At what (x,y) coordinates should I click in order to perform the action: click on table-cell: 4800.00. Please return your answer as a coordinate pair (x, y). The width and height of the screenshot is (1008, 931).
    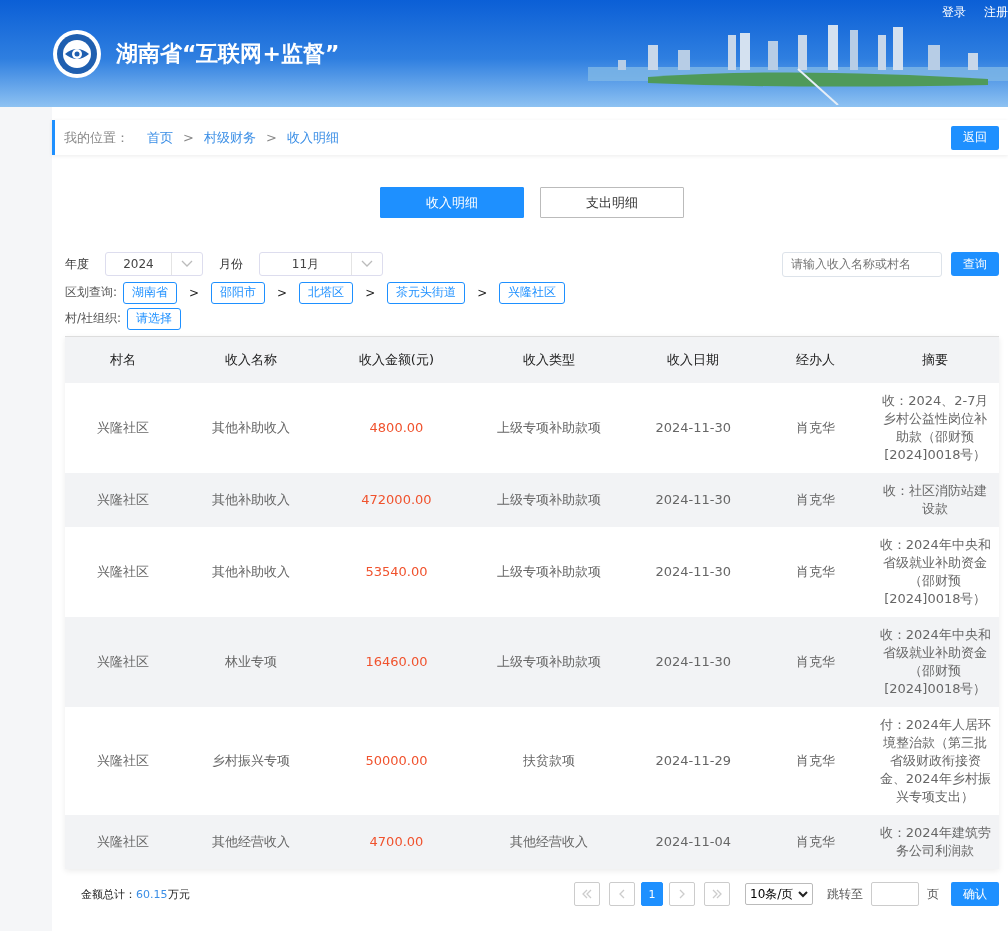
    Looking at the image, I should click on (396, 428).